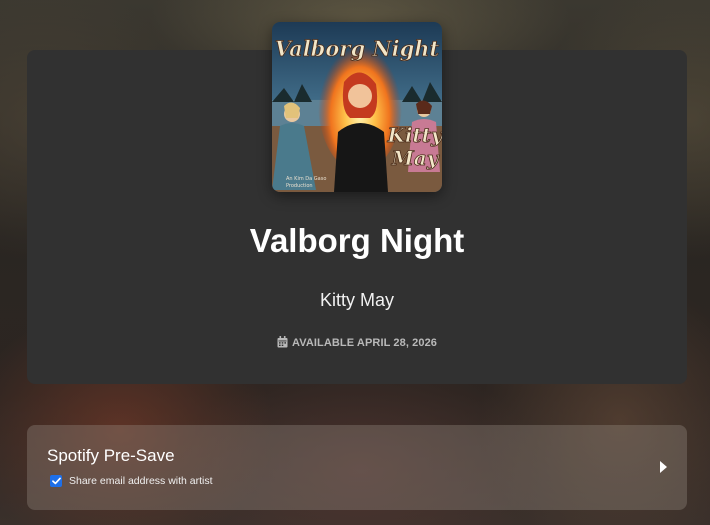 This screenshot has height=525, width=710. Describe the element at coordinates (282, 344) in the screenshot. I see `calendar-icon` at that location.